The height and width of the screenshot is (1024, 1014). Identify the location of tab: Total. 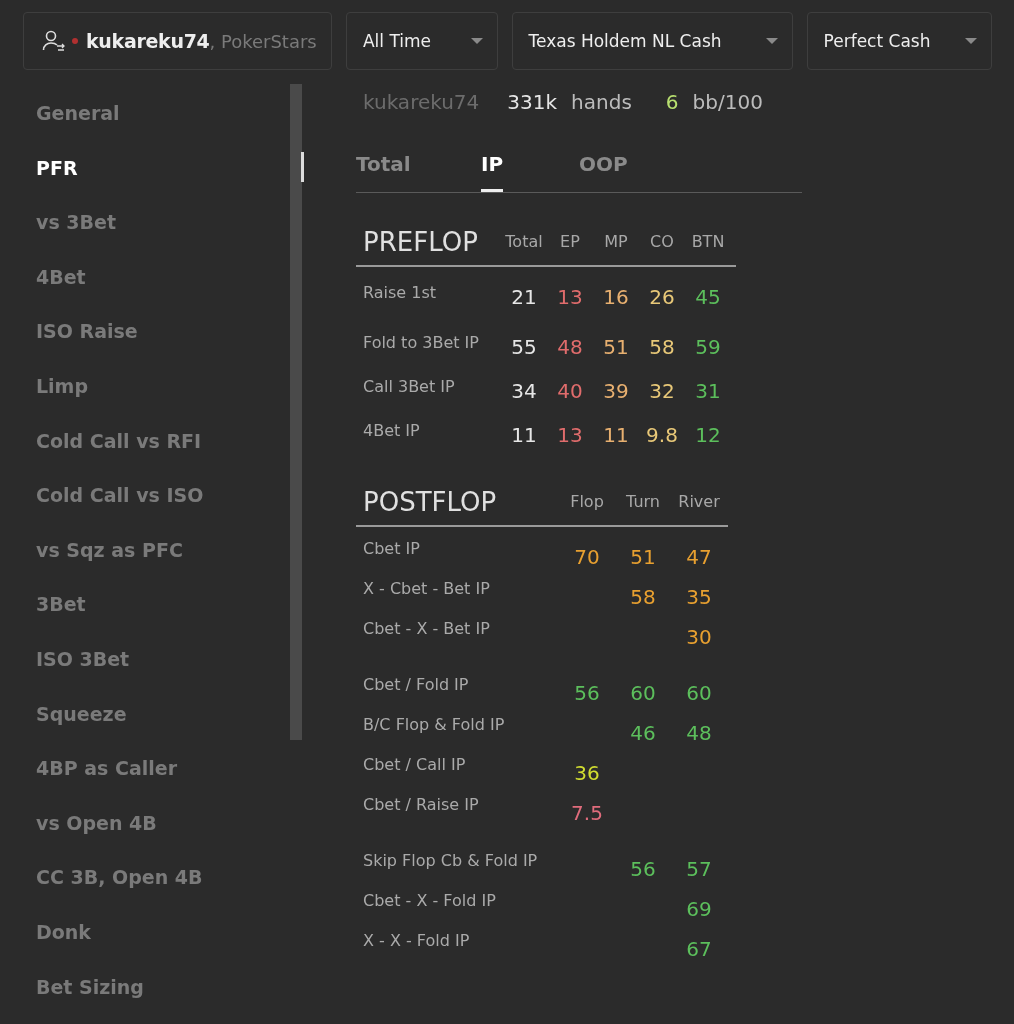
(418, 167).